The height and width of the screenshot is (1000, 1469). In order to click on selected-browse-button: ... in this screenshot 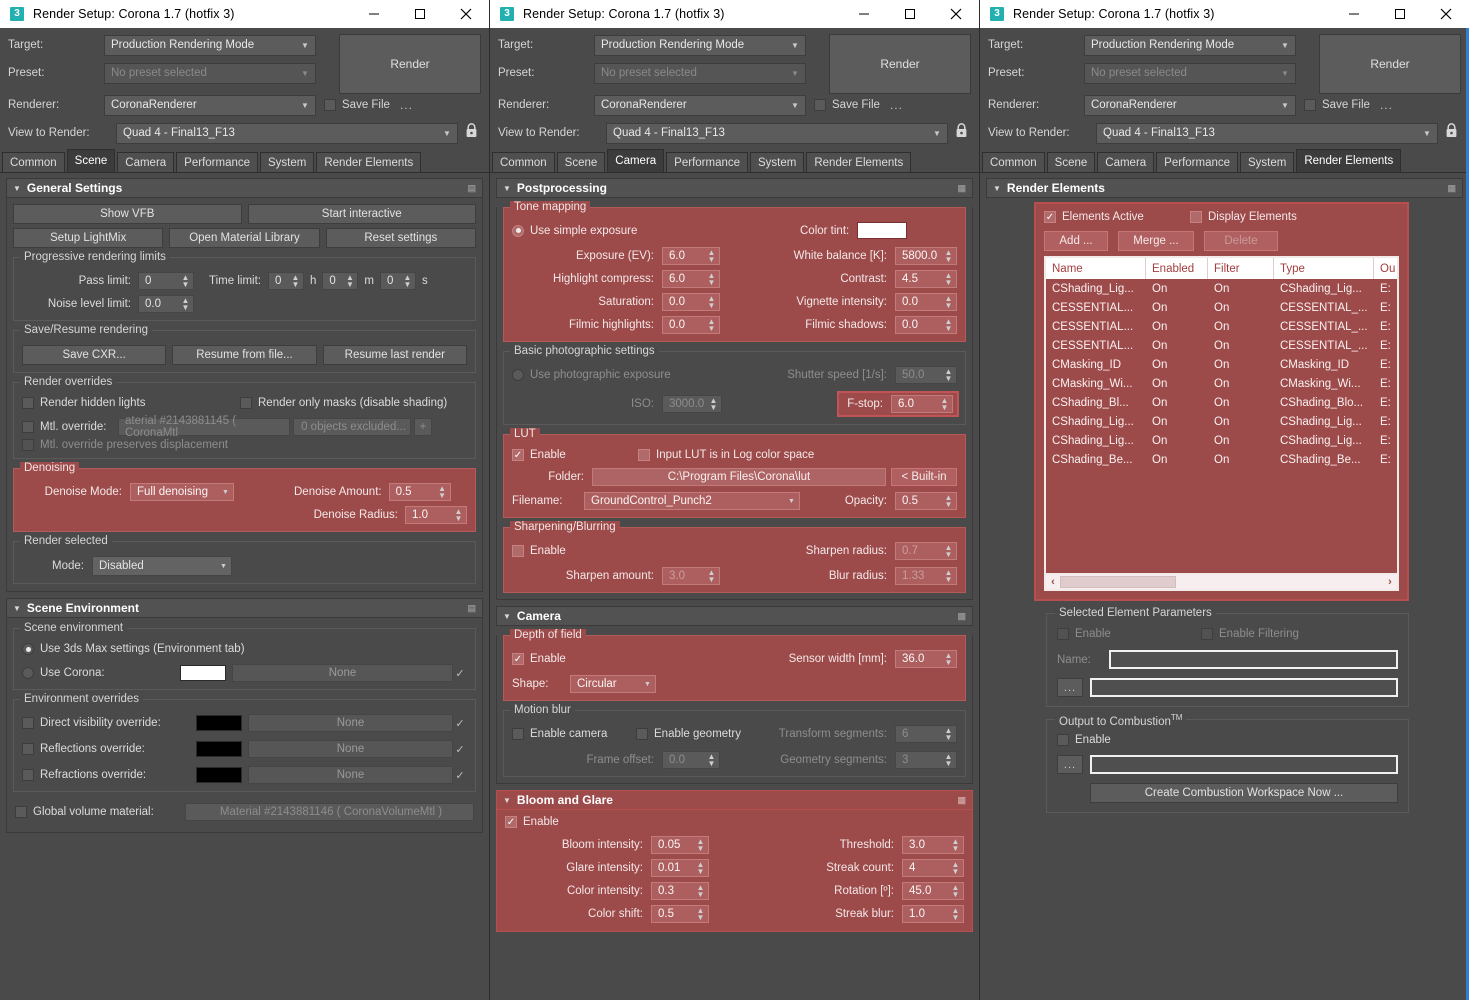, I will do `click(1070, 687)`.